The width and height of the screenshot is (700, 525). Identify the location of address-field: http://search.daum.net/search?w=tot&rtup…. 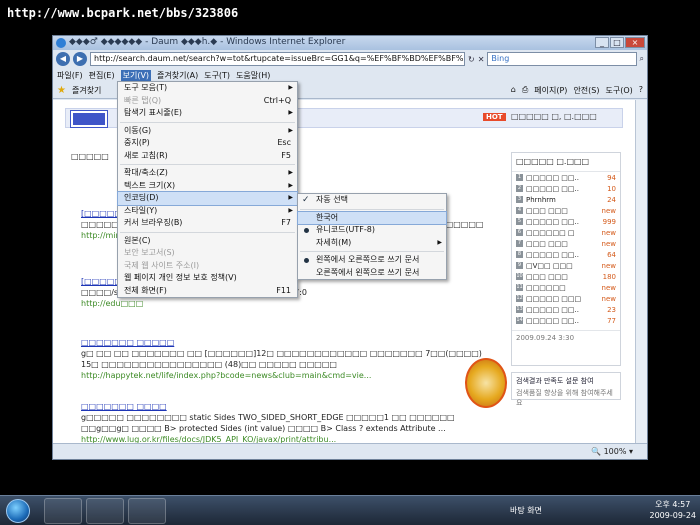
(277, 59).